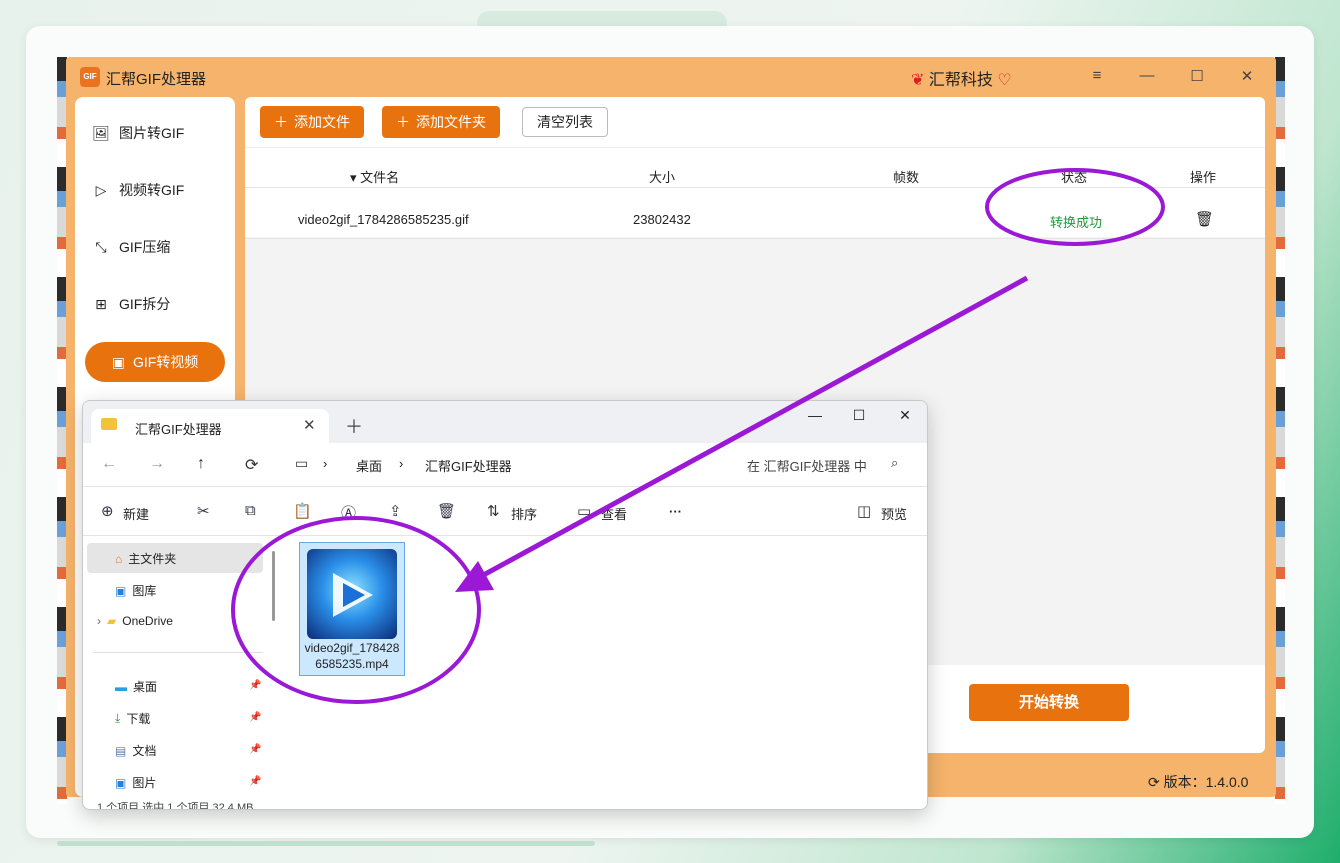 This screenshot has height=863, width=1340. I want to click on file-item: video2gif_1784286585235.mp4, so click(352, 609).